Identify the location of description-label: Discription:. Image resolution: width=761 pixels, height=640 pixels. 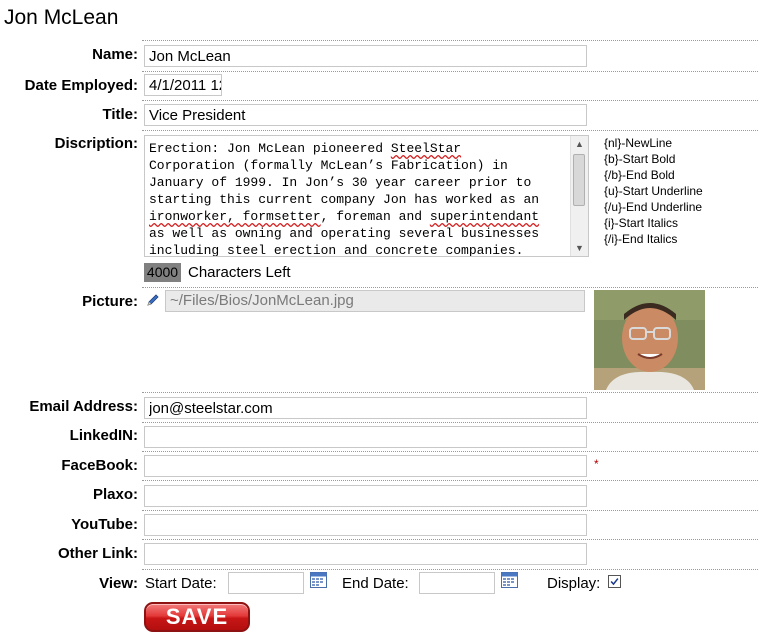
(96, 143).